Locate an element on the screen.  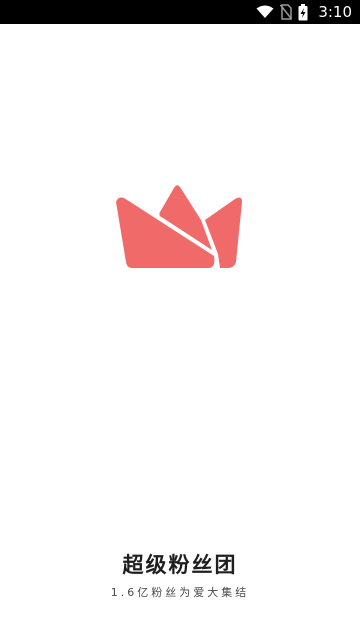
status-icons: 3:10 is located at coordinates (304, 12).